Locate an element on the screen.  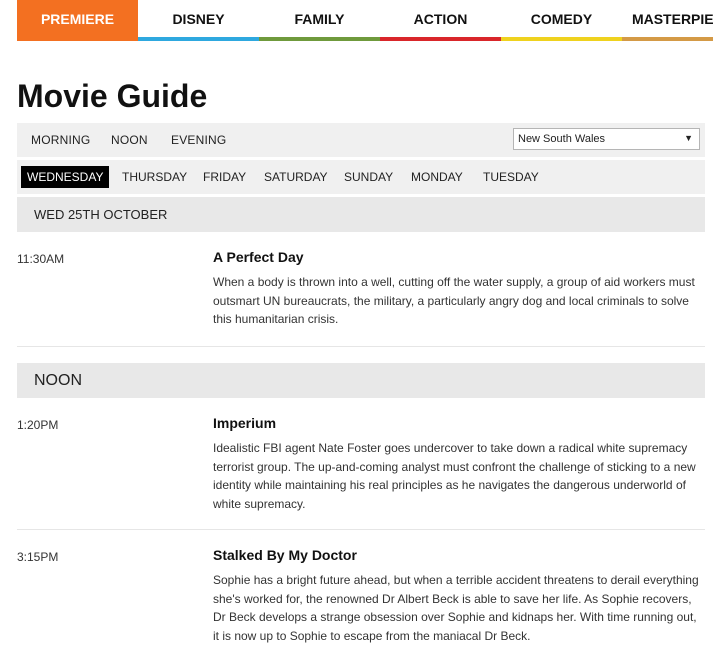
section-header-noon: NOON is located at coordinates (361, 380).